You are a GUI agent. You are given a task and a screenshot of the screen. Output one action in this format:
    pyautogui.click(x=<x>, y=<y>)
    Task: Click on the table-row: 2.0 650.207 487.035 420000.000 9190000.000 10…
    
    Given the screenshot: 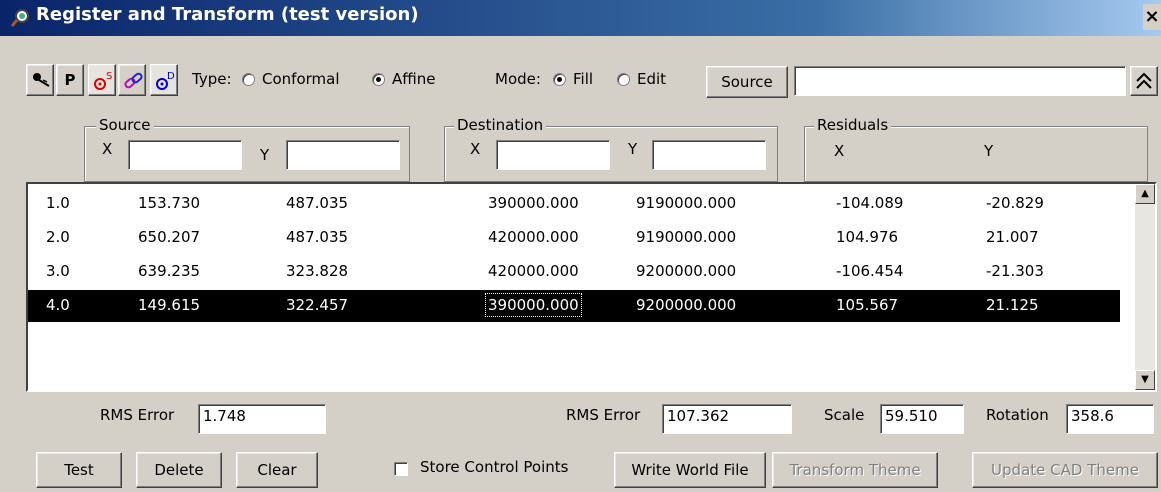 What is the action you would take?
    pyautogui.click(x=574, y=238)
    